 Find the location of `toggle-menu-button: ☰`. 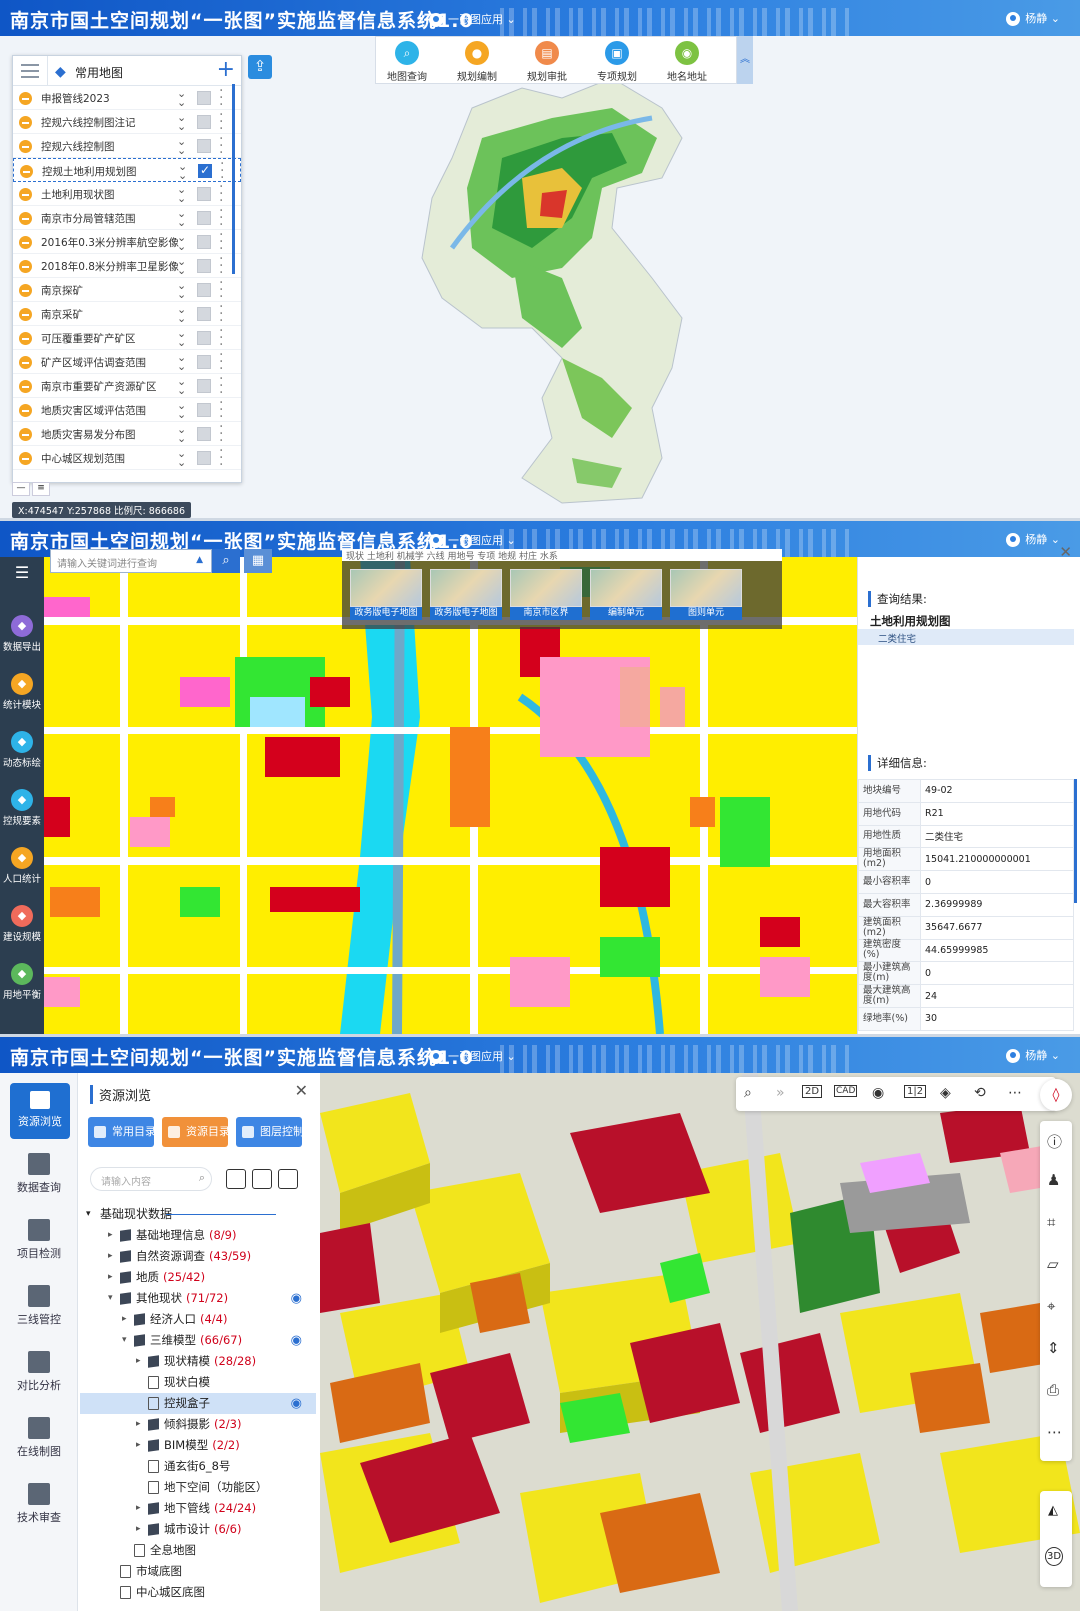

toggle-menu-button: ☰ is located at coordinates (22, 572).